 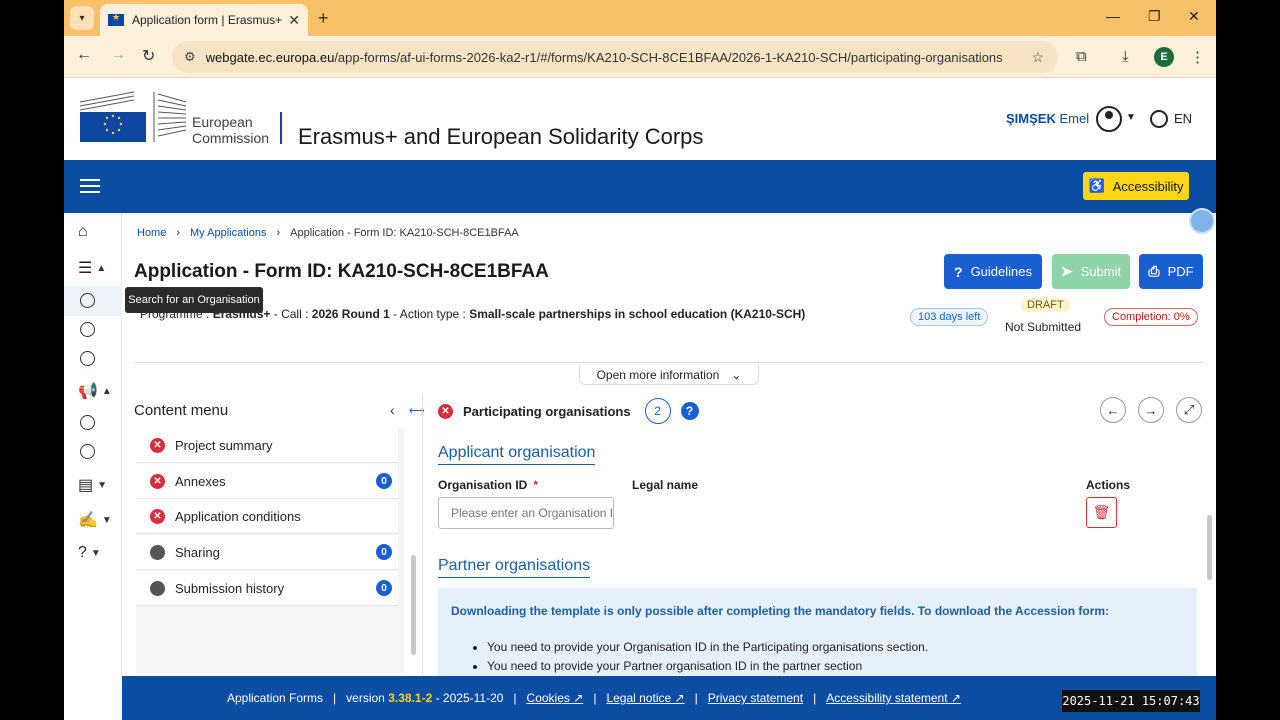 What do you see at coordinates (1197, 57) in the screenshot?
I see `browser-menu-icon: ⋮` at bounding box center [1197, 57].